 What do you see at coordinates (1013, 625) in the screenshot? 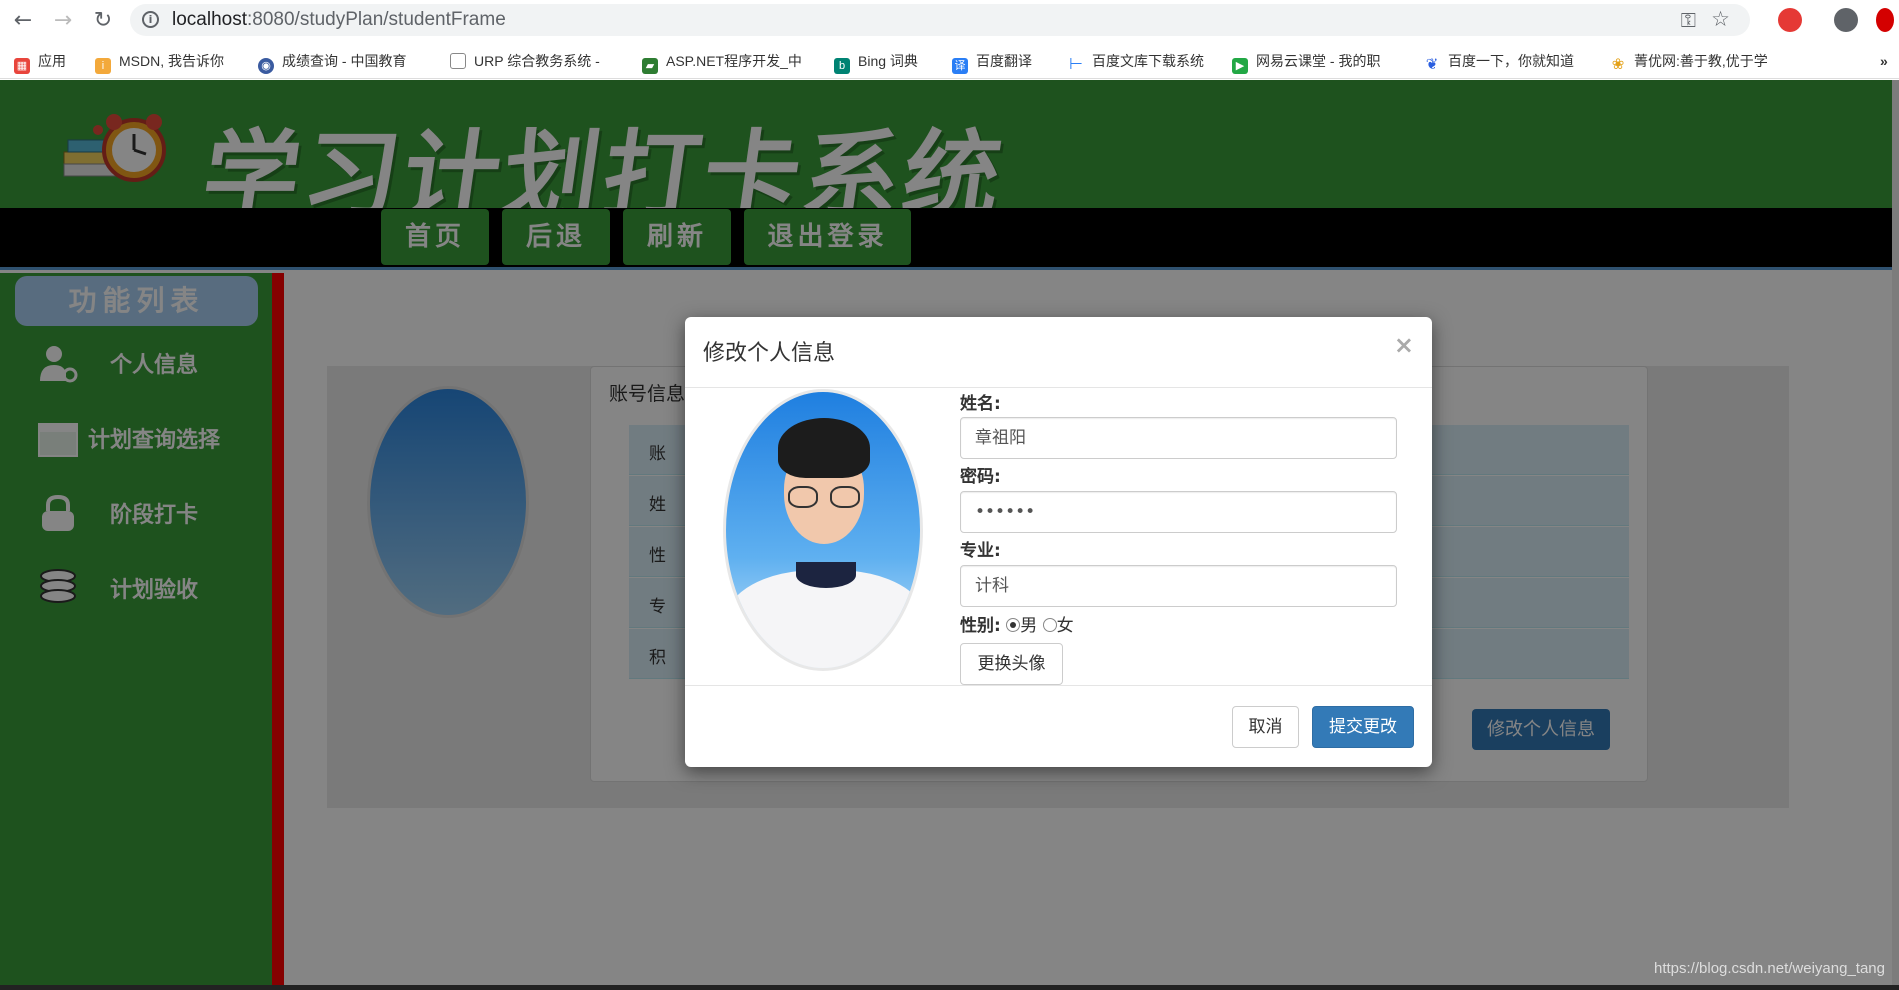
I see `gender-male-radio` at bounding box center [1013, 625].